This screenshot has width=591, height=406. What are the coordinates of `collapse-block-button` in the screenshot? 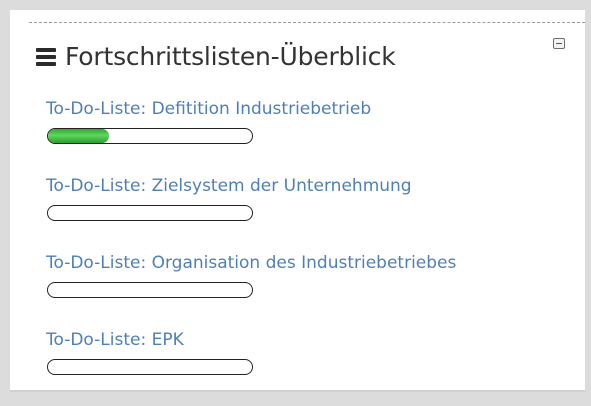 It's located at (559, 43).